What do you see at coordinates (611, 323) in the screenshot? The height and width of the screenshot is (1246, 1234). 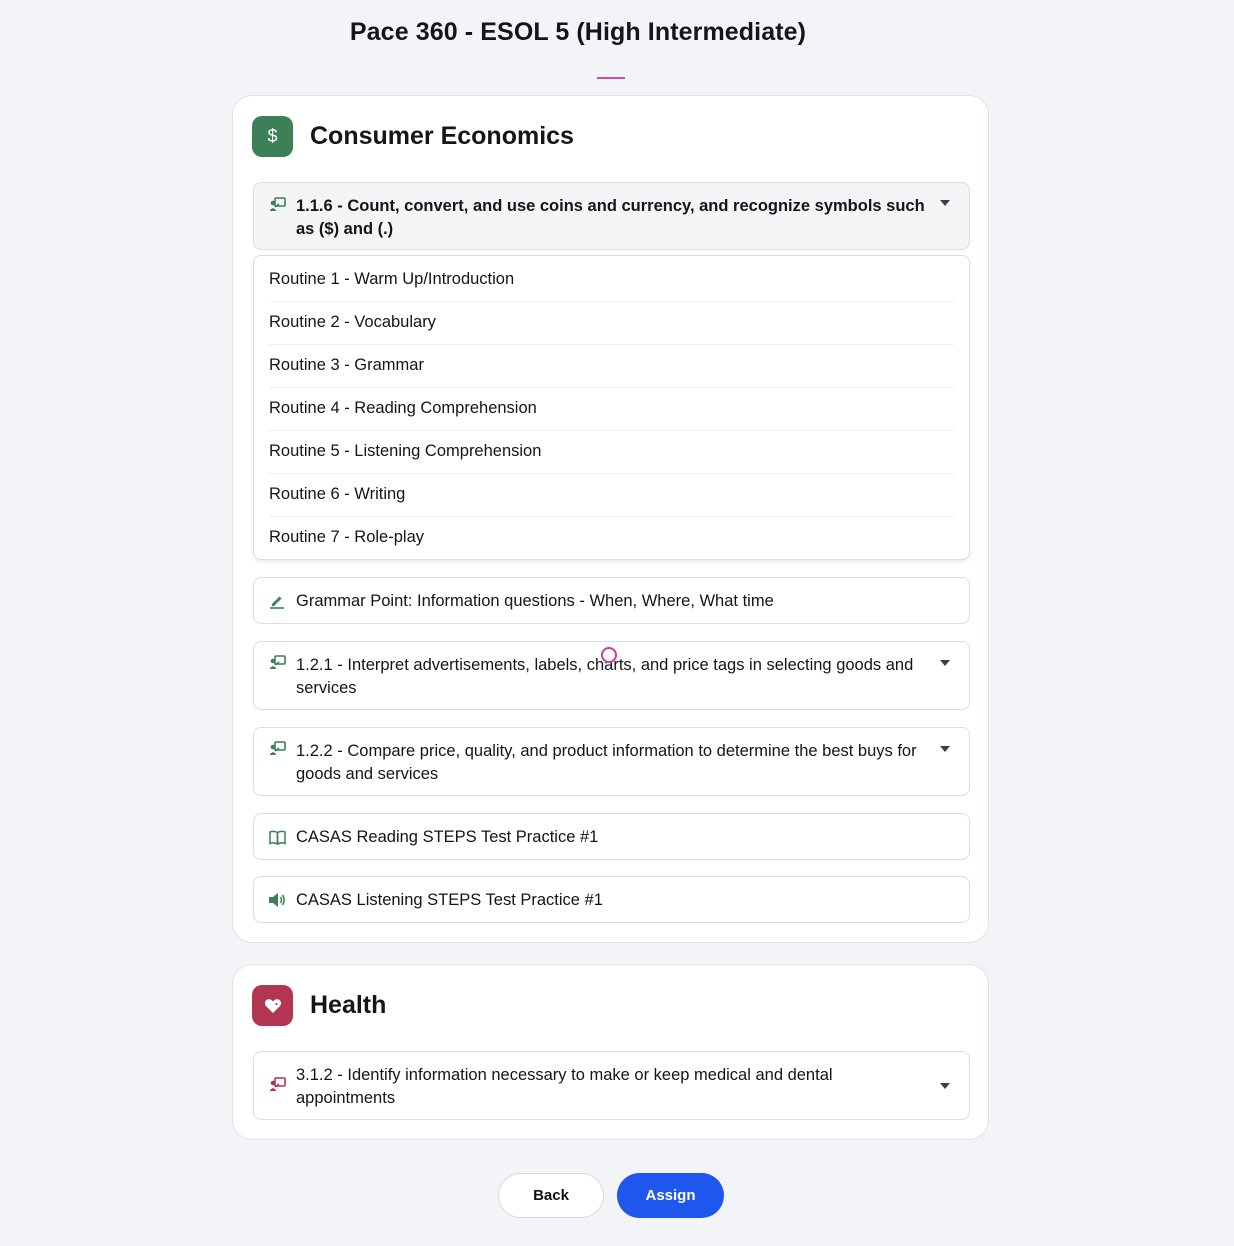 I see `routine-item: Routine 2 - Vocabulary` at bounding box center [611, 323].